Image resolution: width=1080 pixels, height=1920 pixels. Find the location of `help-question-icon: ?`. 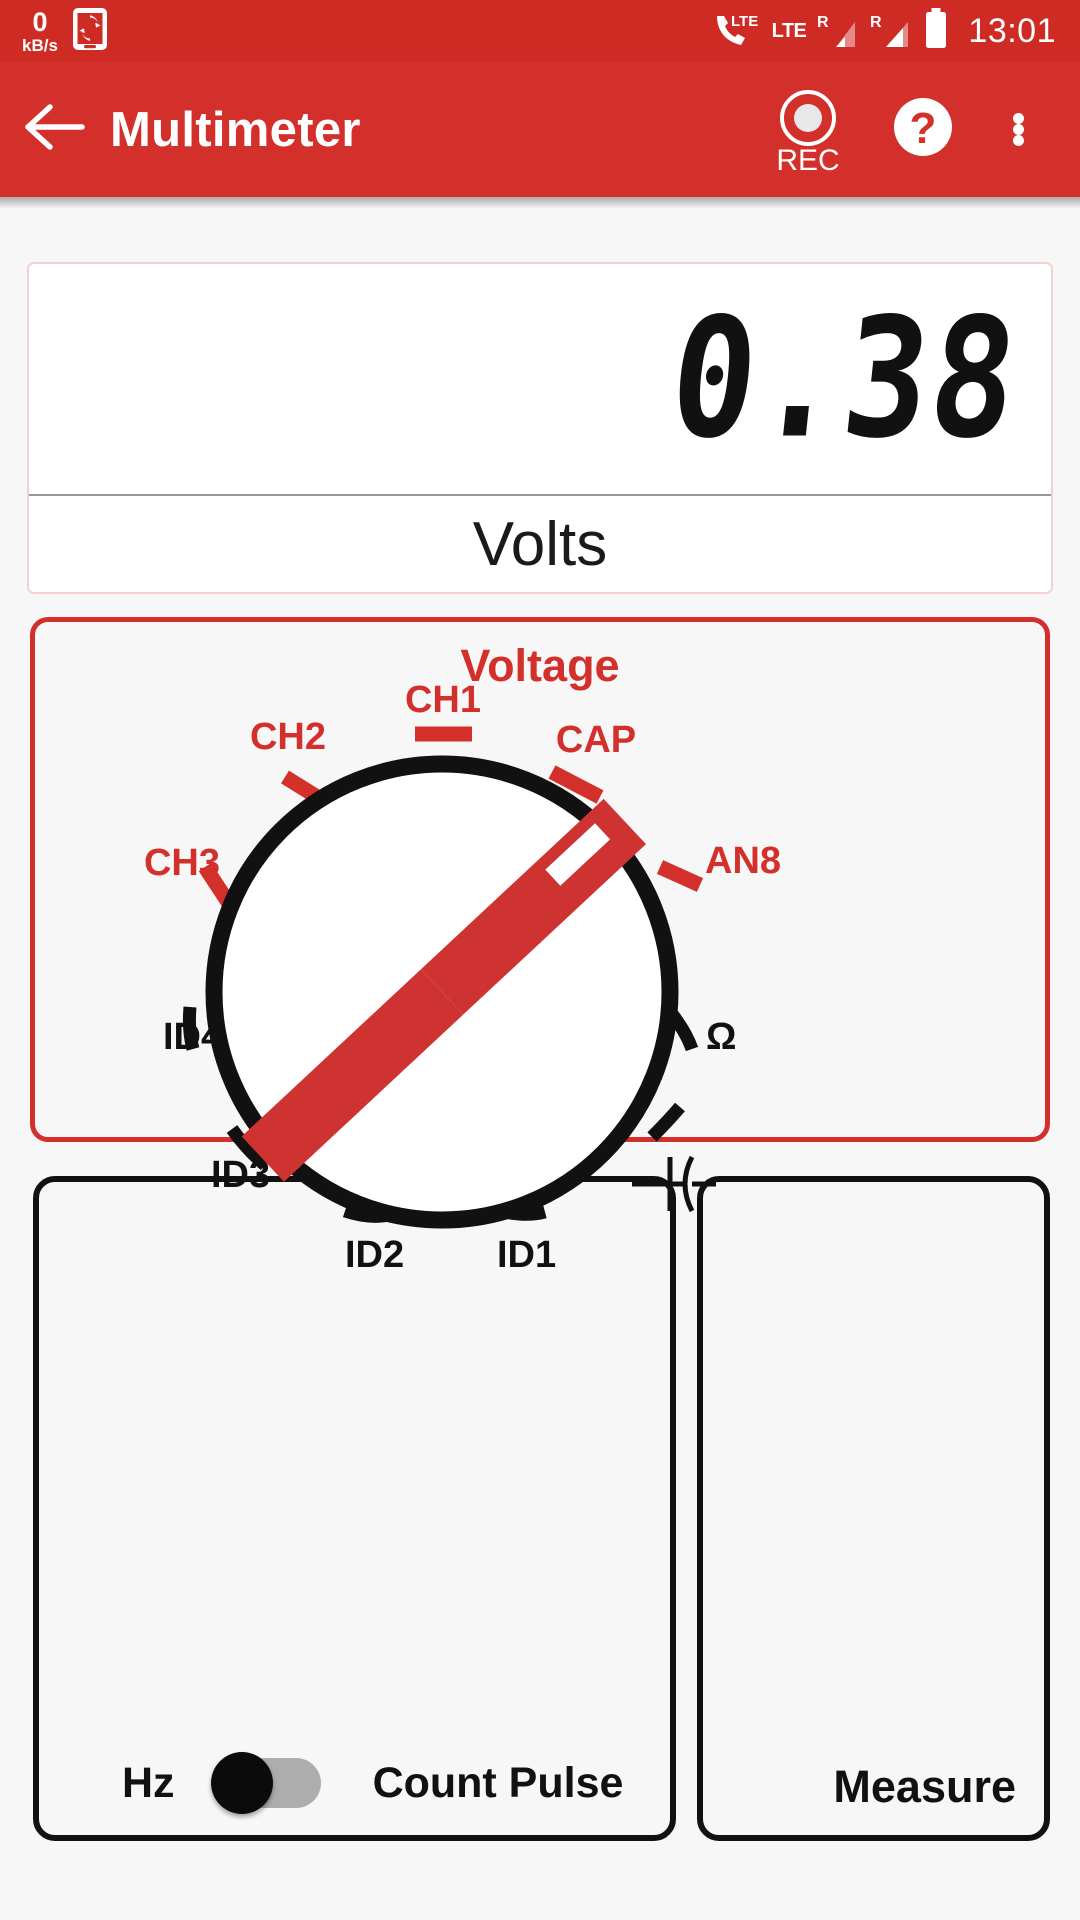

help-question-icon: ? is located at coordinates (923, 129).